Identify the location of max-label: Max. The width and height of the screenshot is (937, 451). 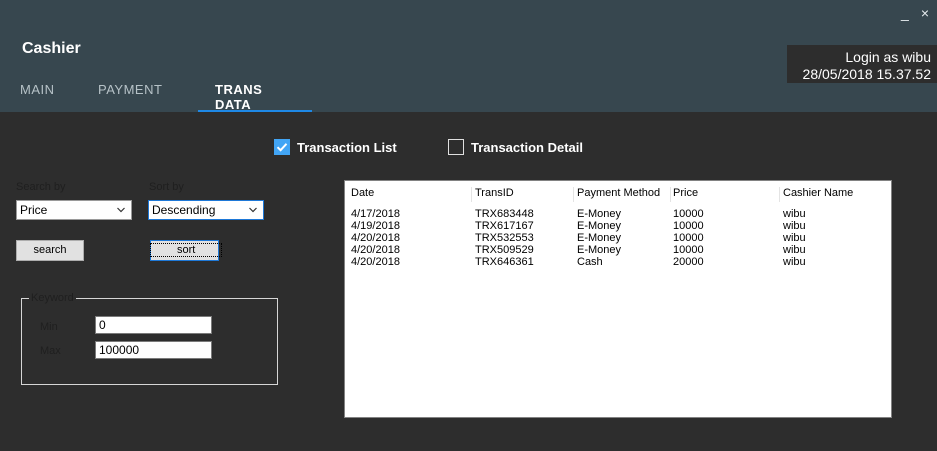
(50, 351).